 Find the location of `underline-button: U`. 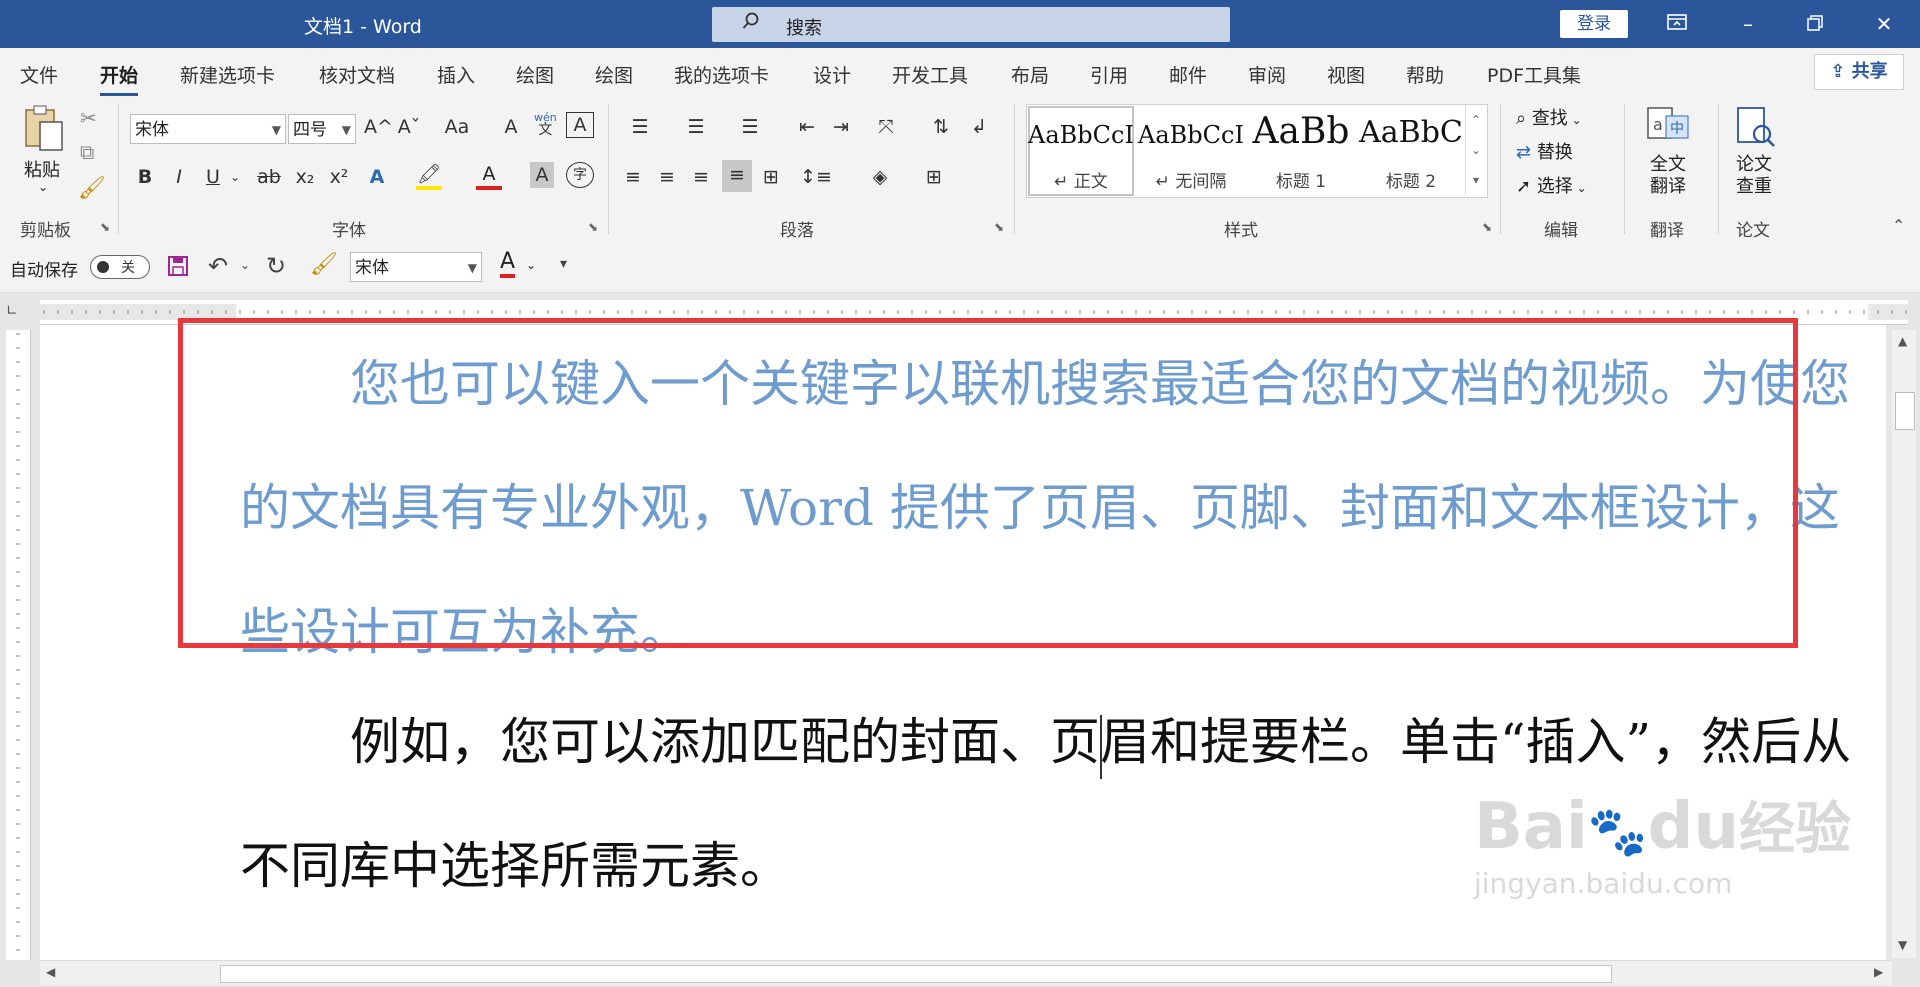

underline-button: U is located at coordinates (213, 177).